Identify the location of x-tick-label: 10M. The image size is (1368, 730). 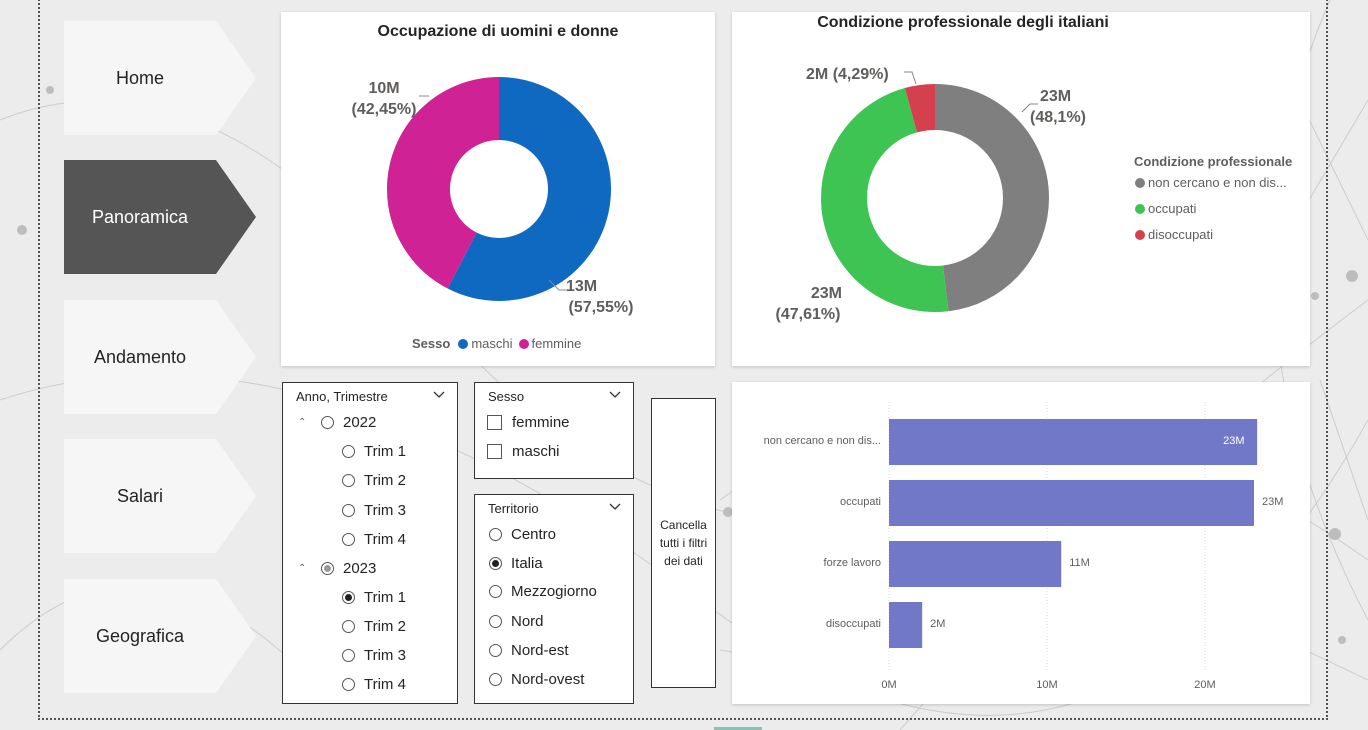
(1047, 685).